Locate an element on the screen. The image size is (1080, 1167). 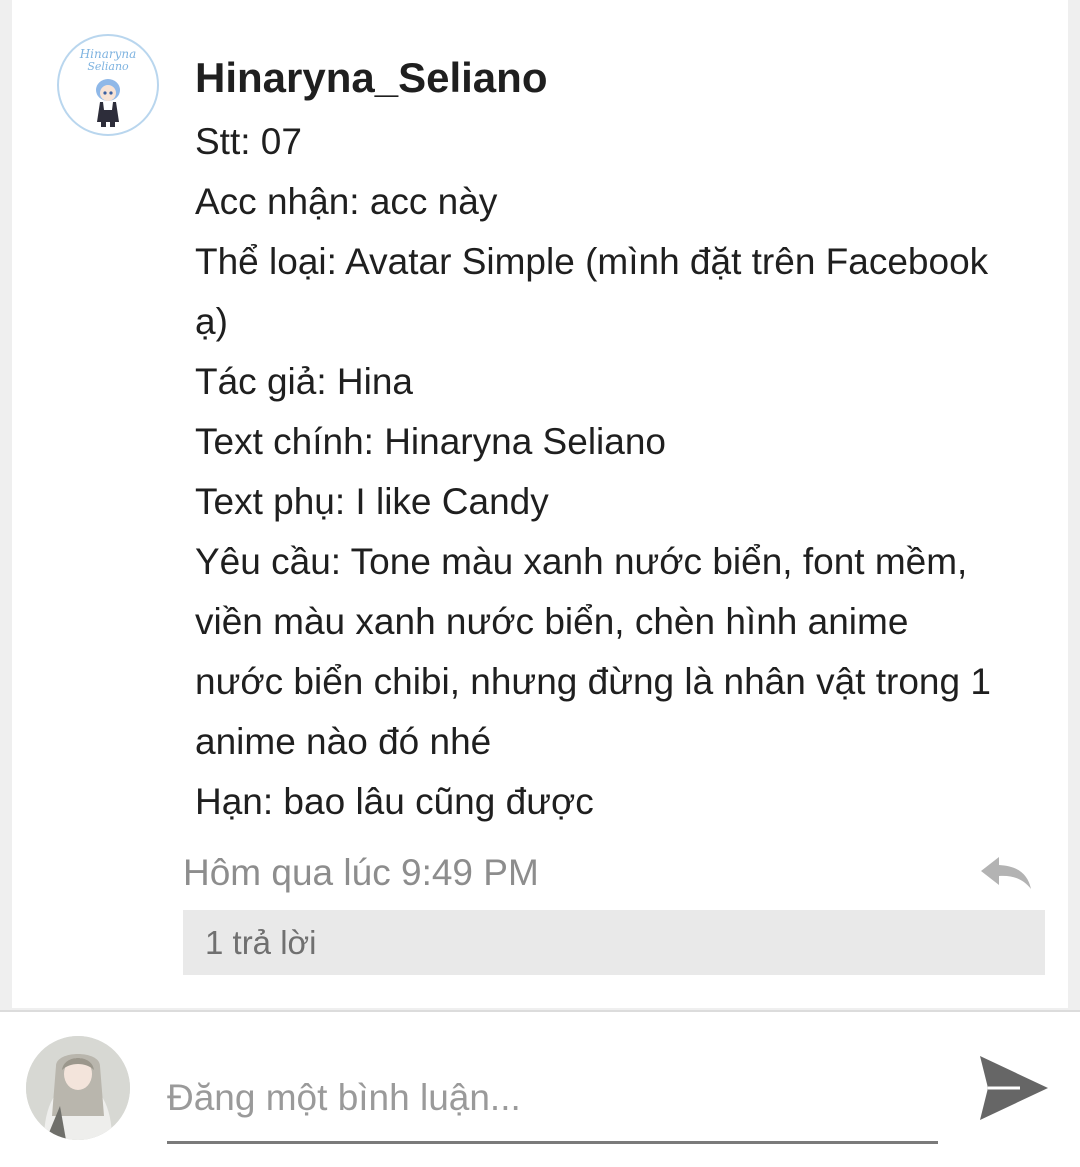
comment-line: Acc nhận: acc này is located at coordinates (346, 201).